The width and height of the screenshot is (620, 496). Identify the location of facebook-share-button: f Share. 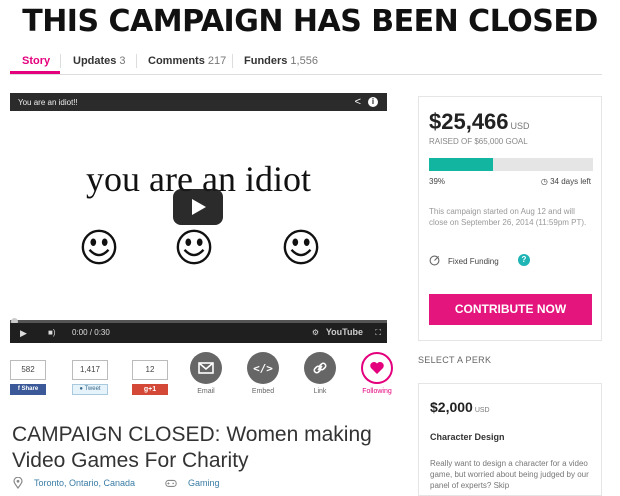
(28, 389).